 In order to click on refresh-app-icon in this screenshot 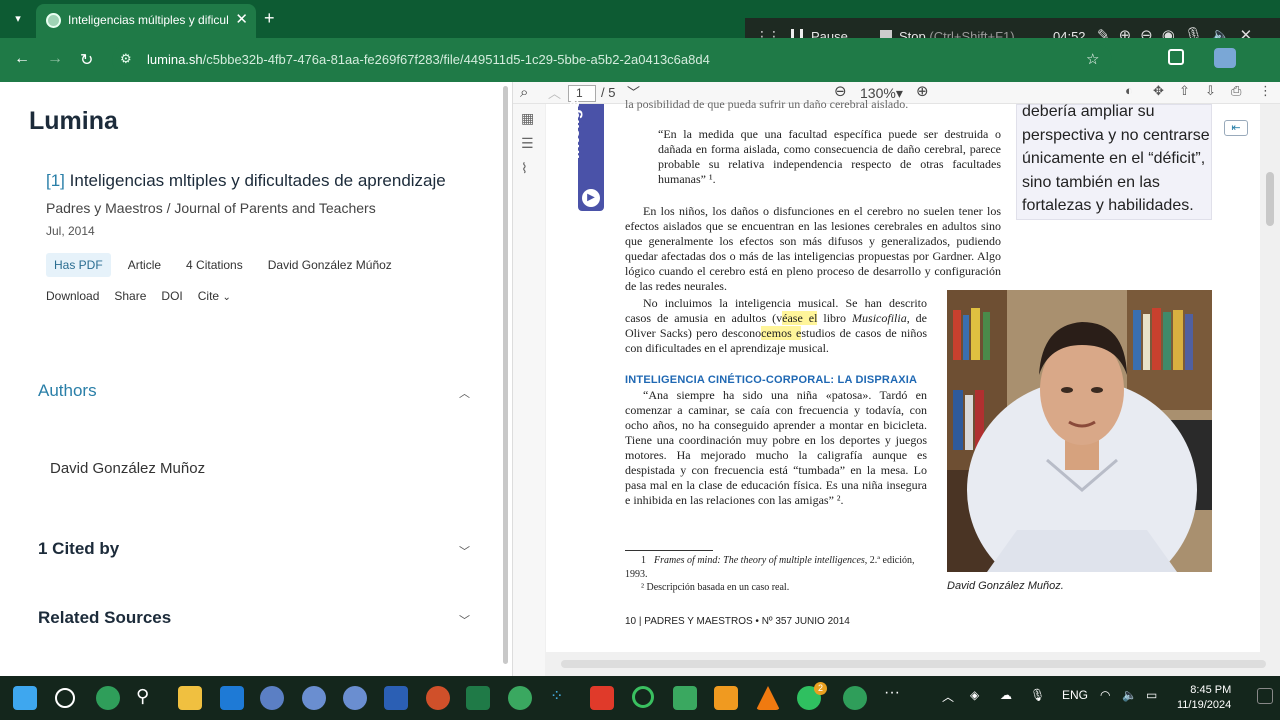, I will do `click(643, 697)`.